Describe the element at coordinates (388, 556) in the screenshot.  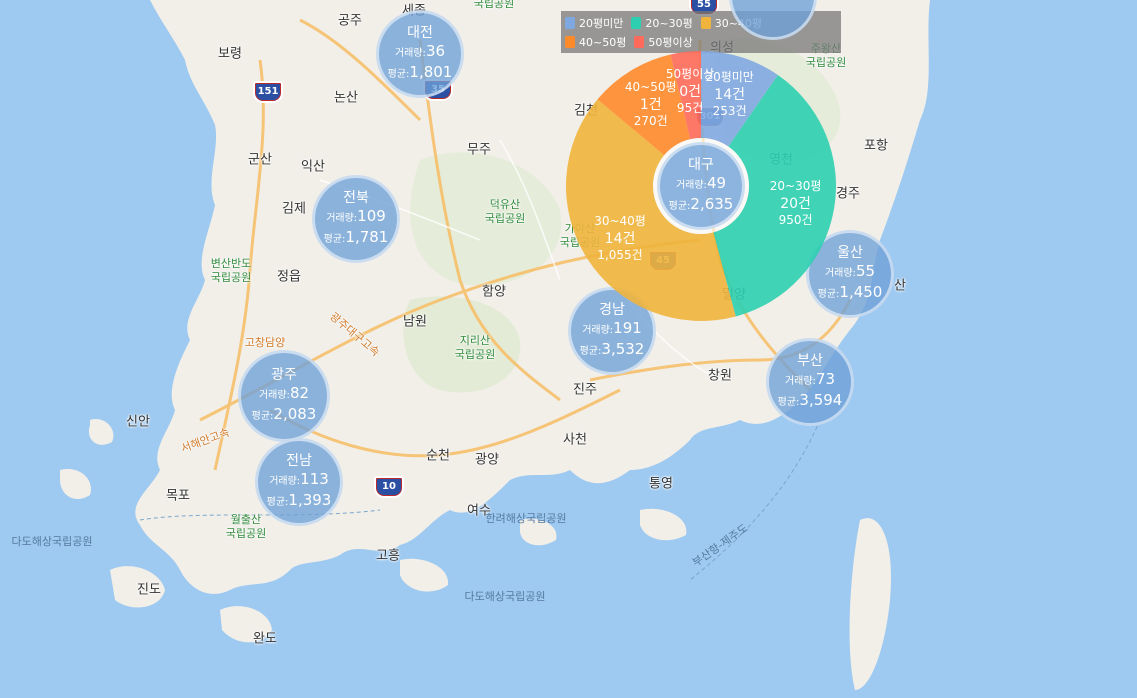
I see `place-label: 고흥` at that location.